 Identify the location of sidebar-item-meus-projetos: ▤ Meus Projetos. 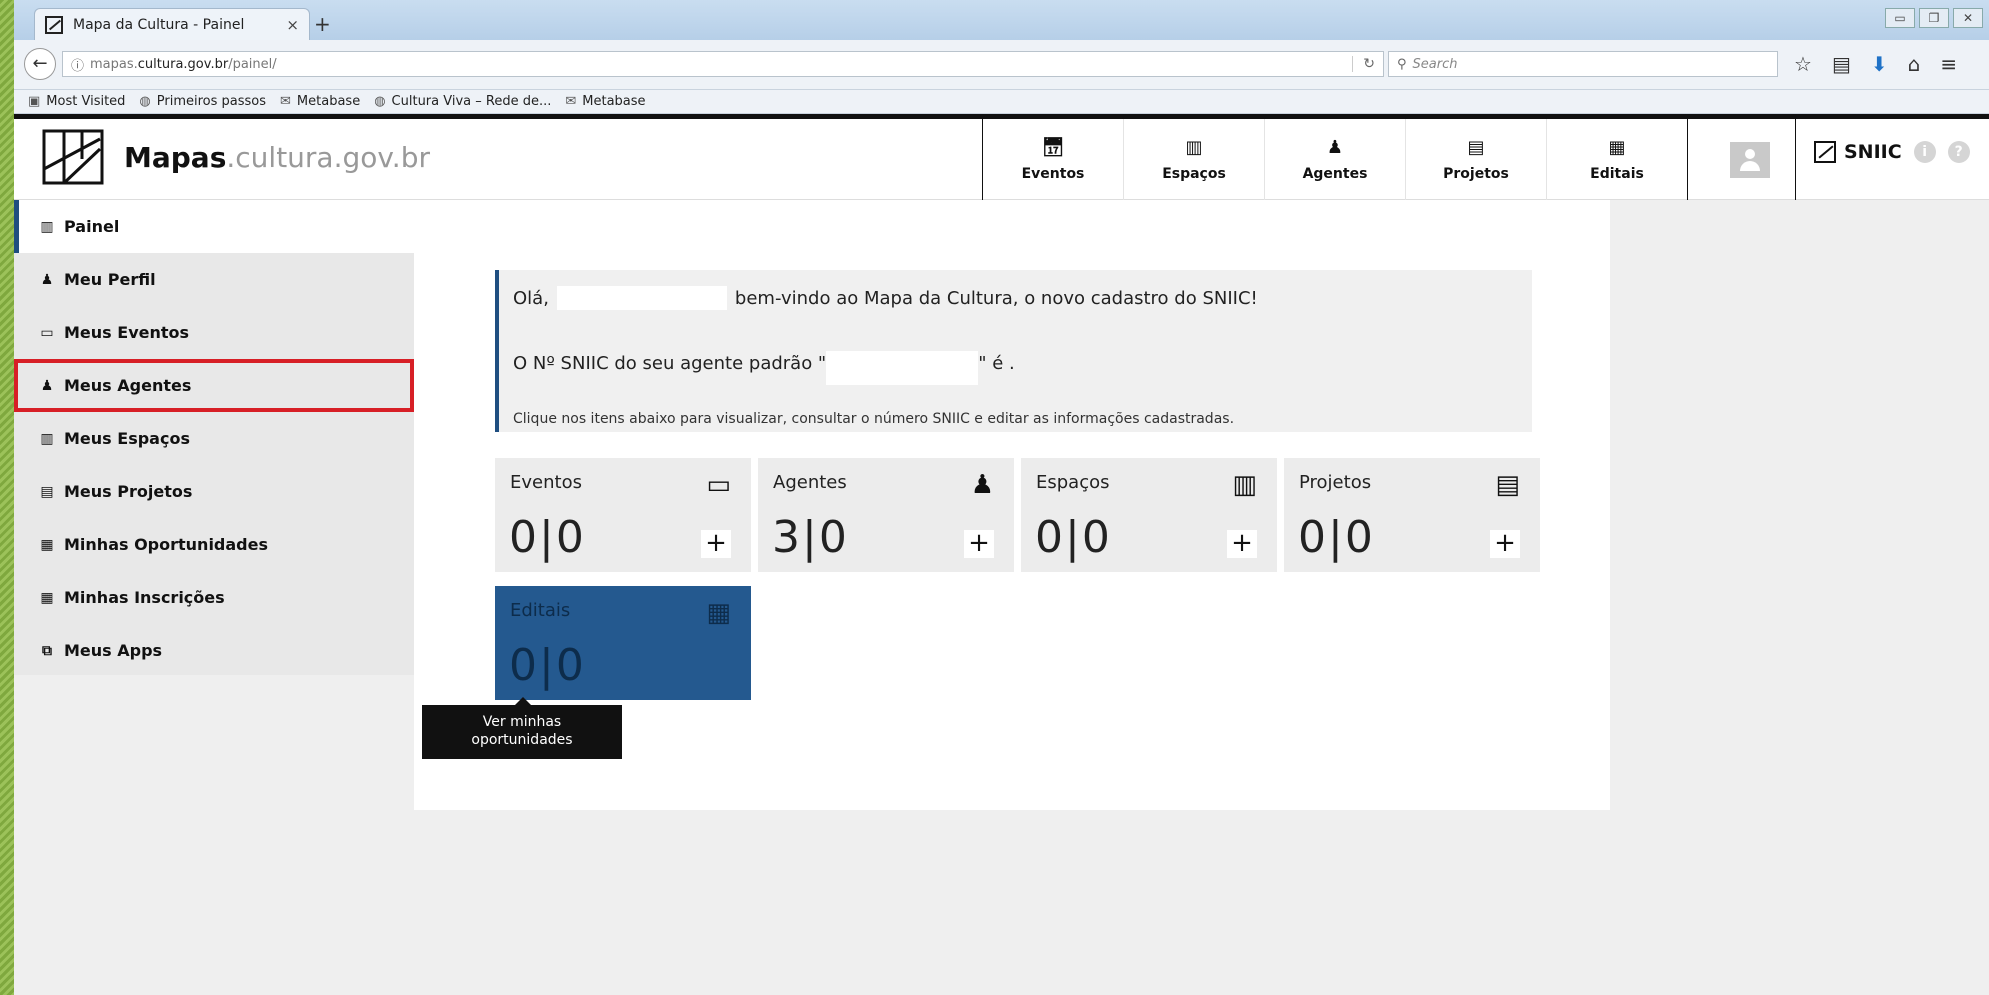
(214, 491).